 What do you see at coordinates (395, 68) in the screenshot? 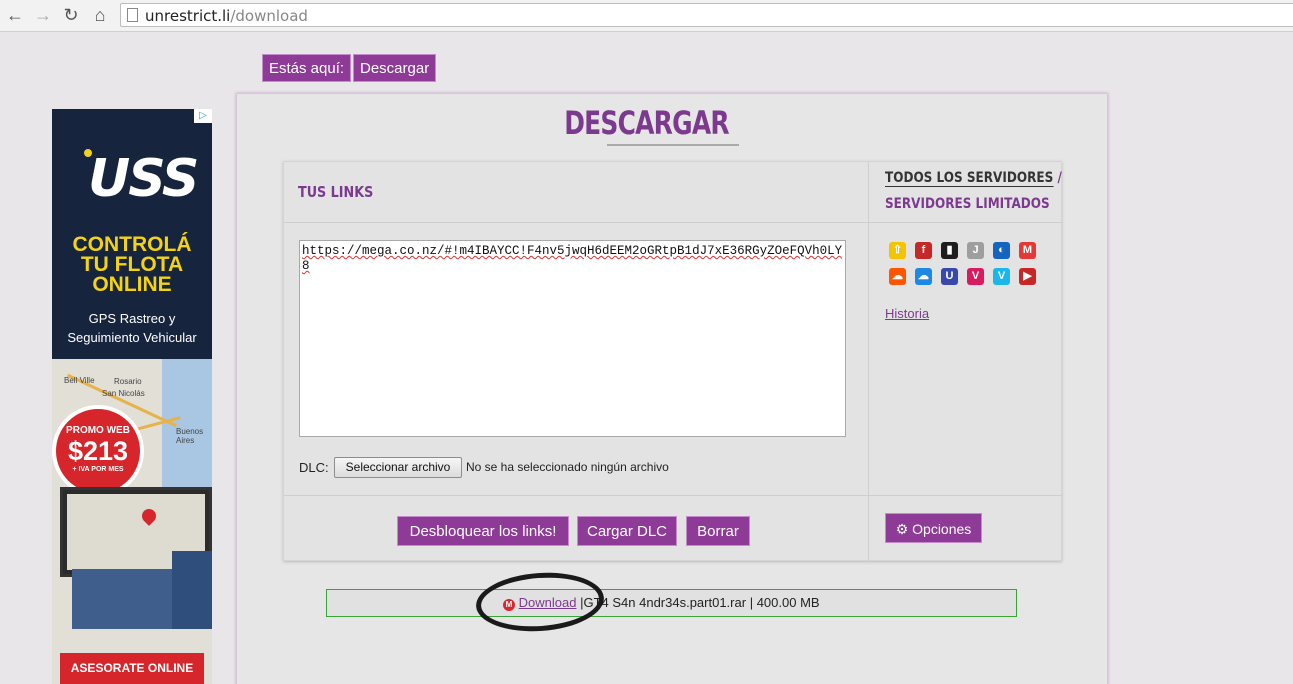
I see `breadcrumb-current: Descargar` at bounding box center [395, 68].